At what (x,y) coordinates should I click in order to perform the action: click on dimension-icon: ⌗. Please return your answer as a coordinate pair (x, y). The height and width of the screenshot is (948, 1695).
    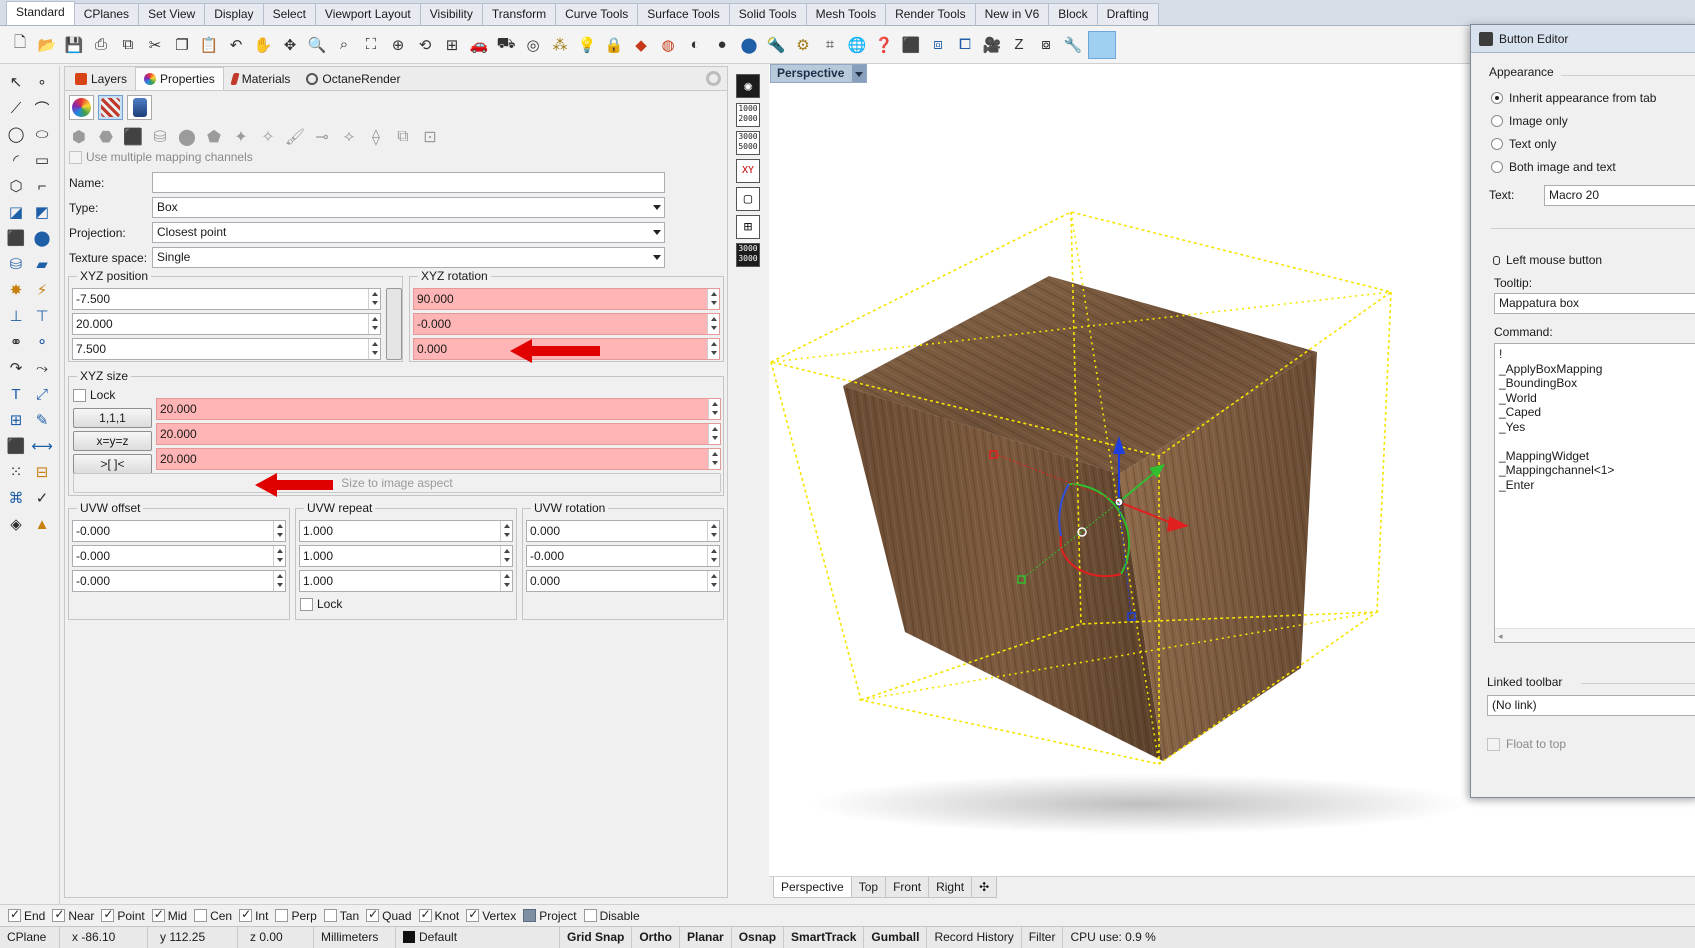
    Looking at the image, I should click on (830, 45).